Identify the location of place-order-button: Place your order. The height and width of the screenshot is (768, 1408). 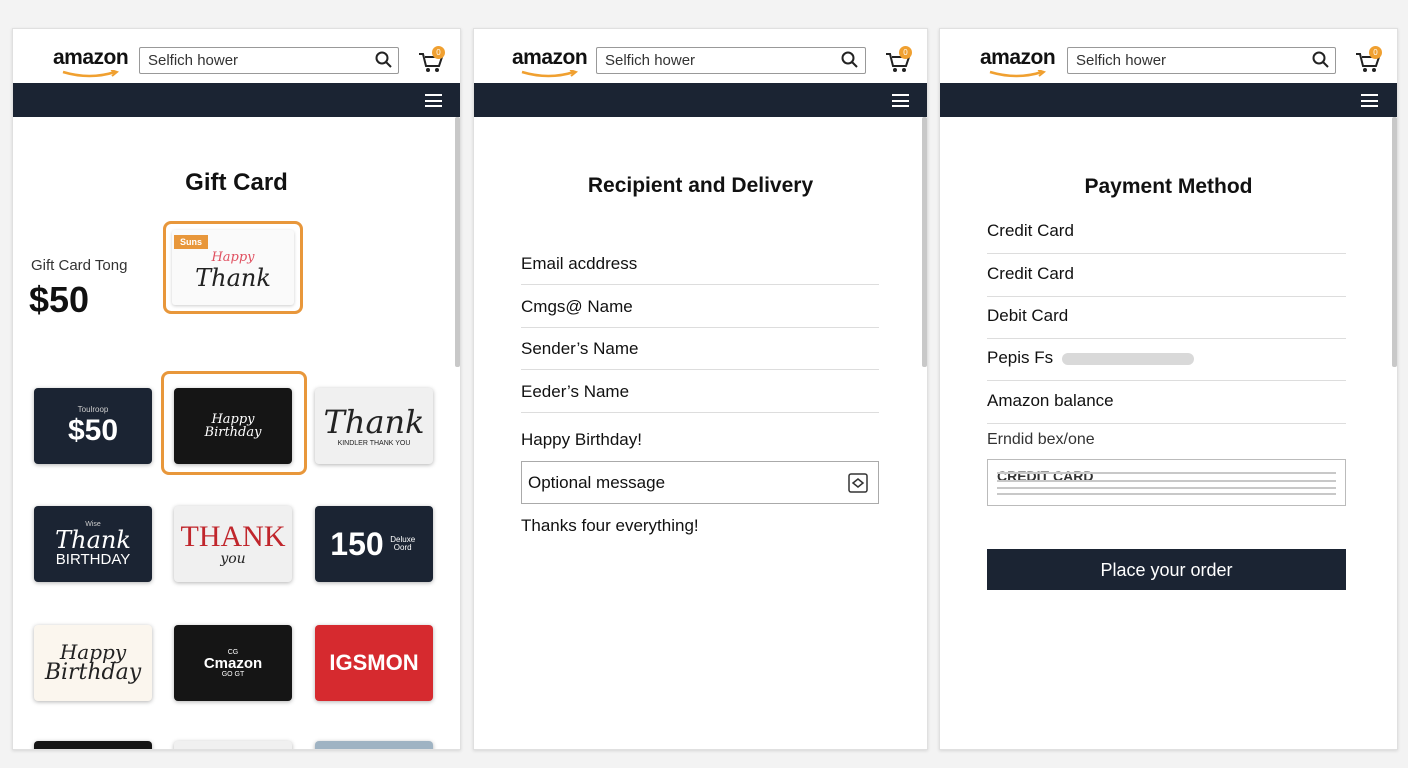
(1166, 569).